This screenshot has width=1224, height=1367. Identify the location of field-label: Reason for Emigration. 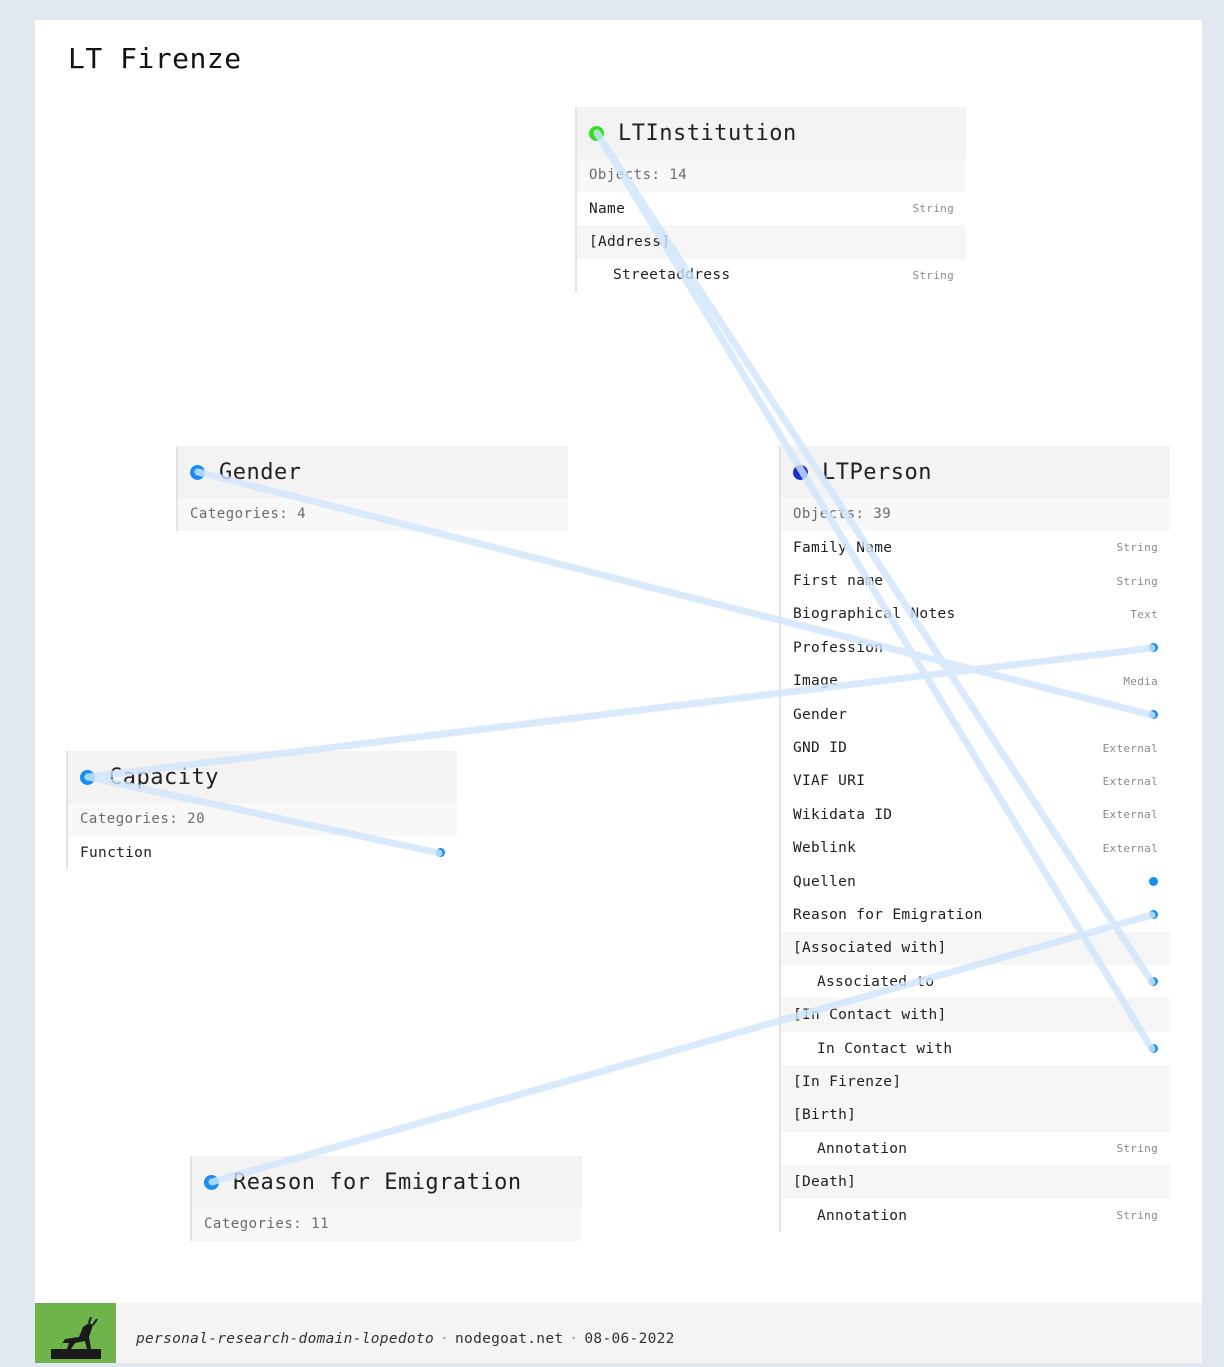
(888, 914).